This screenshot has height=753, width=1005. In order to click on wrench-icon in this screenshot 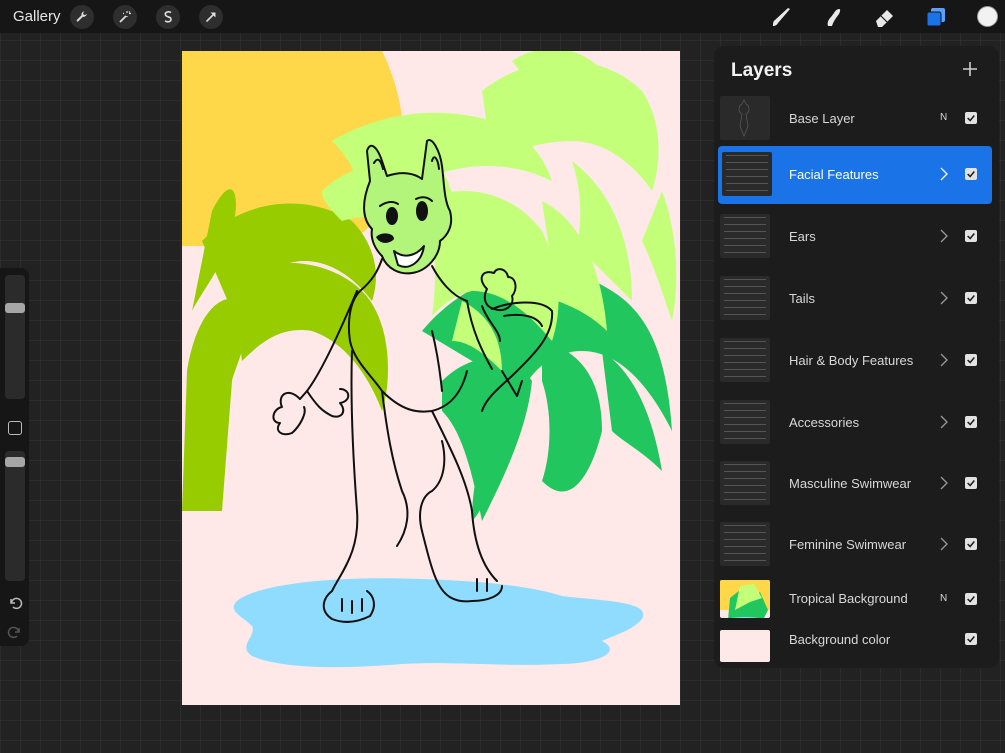, I will do `click(82, 17)`.